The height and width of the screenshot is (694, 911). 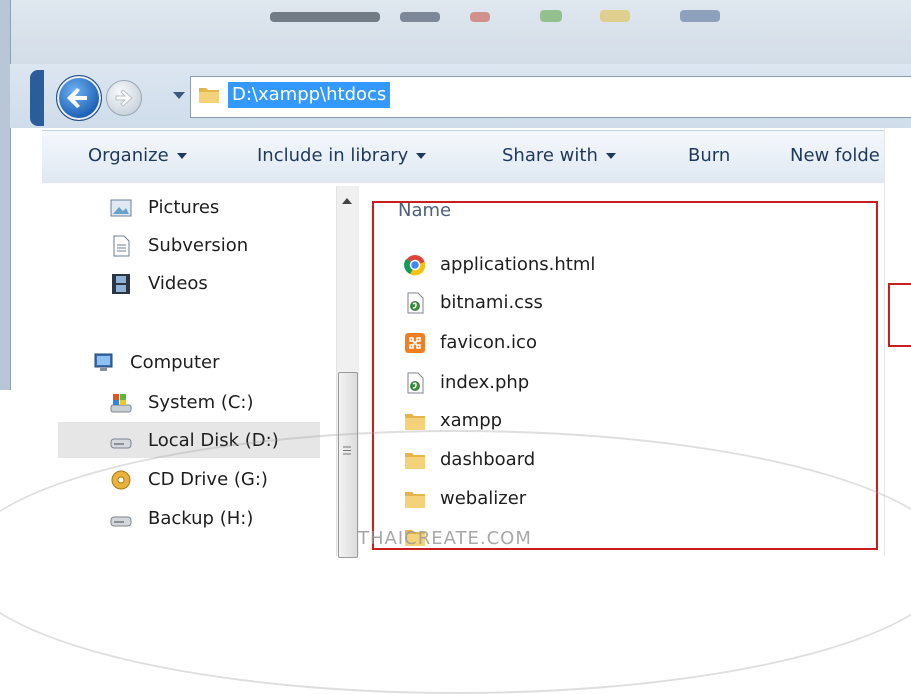 I want to click on nav-item-label: System (C:), so click(x=201, y=402).